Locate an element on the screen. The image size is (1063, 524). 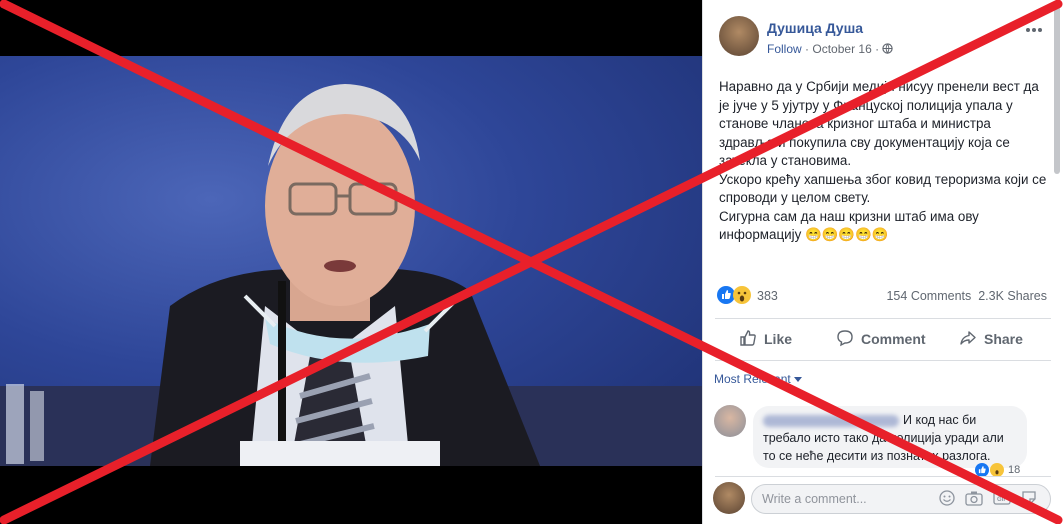
share-button: Share is located at coordinates (991, 339).